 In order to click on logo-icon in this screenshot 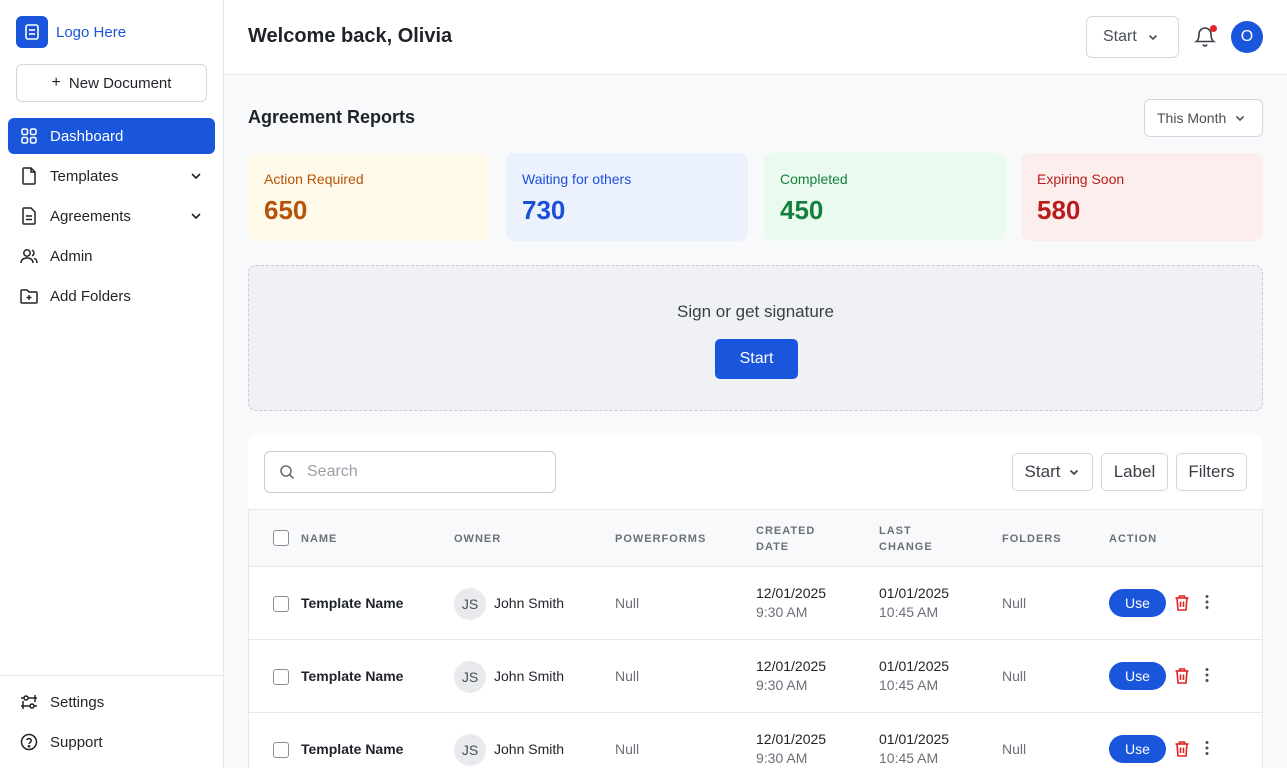, I will do `click(32, 32)`.